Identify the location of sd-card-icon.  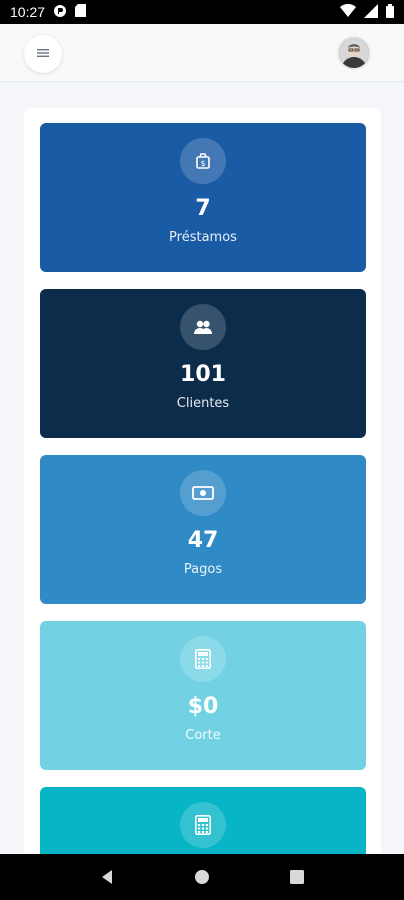
(81, 12).